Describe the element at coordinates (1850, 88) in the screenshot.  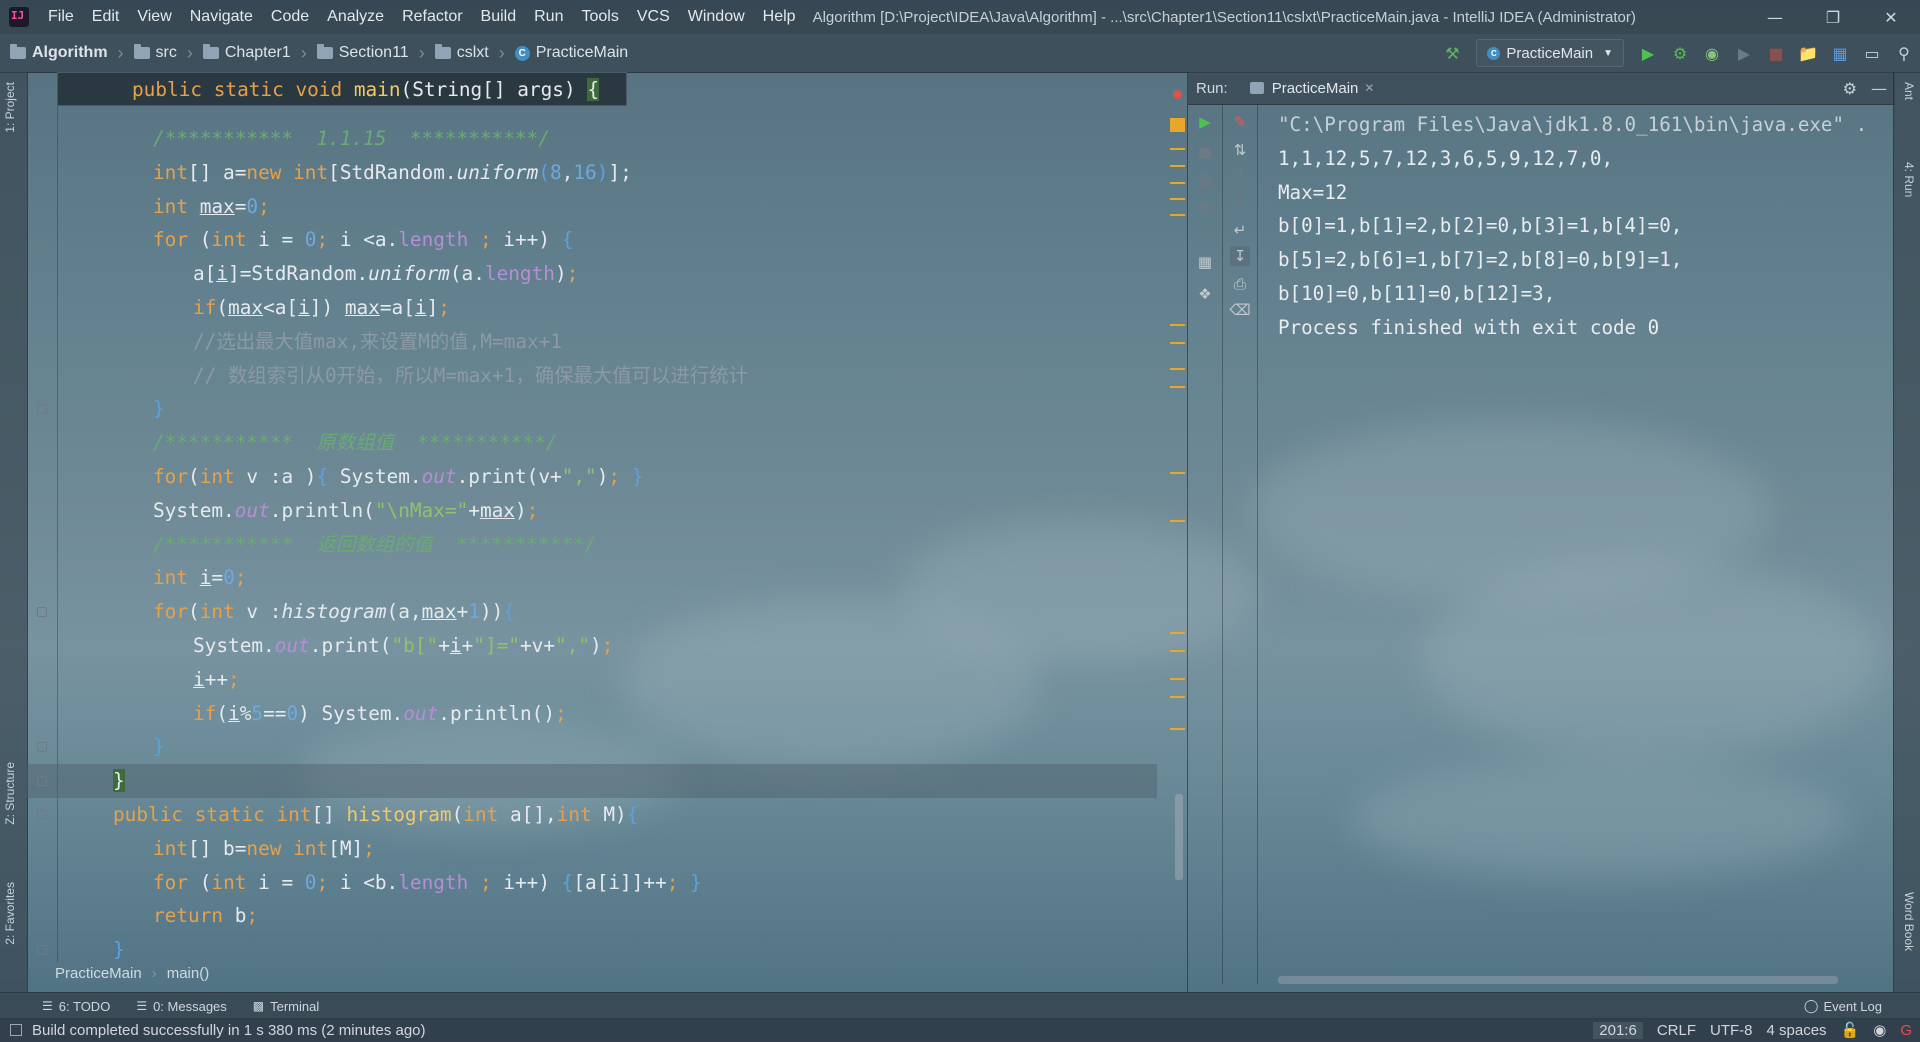
I see `settings-gear-icon: ⚙` at that location.